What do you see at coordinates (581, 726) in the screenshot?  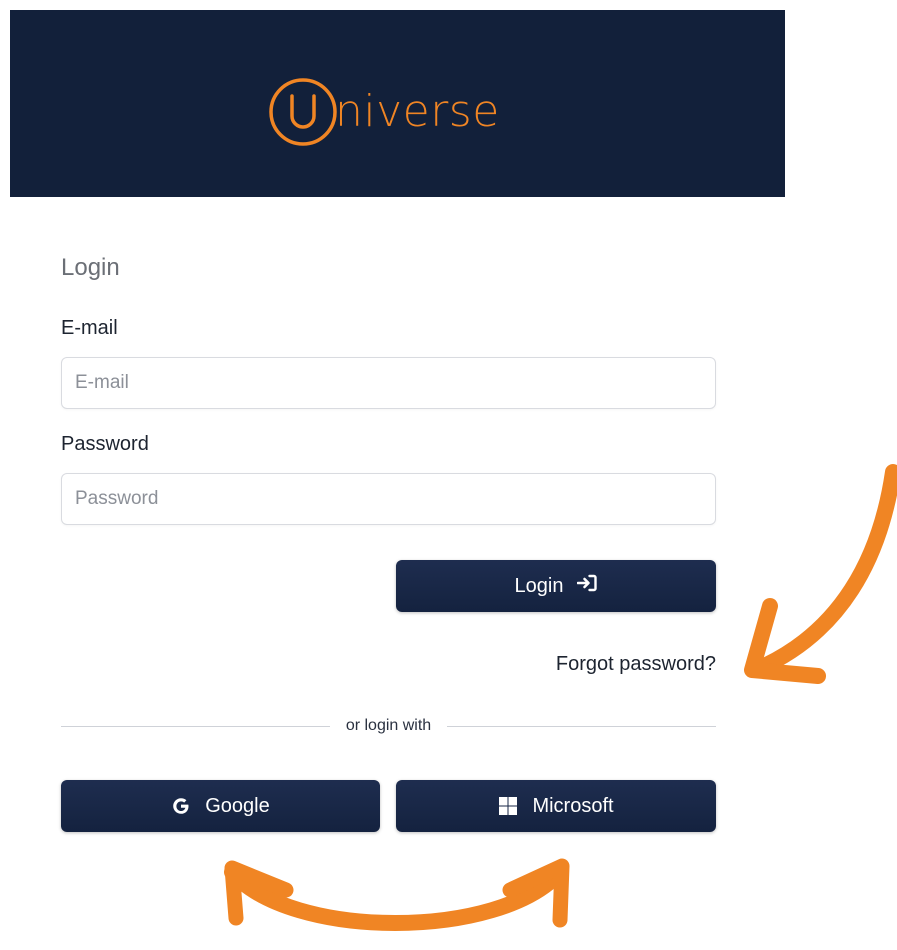 I see `divider-line-right` at bounding box center [581, 726].